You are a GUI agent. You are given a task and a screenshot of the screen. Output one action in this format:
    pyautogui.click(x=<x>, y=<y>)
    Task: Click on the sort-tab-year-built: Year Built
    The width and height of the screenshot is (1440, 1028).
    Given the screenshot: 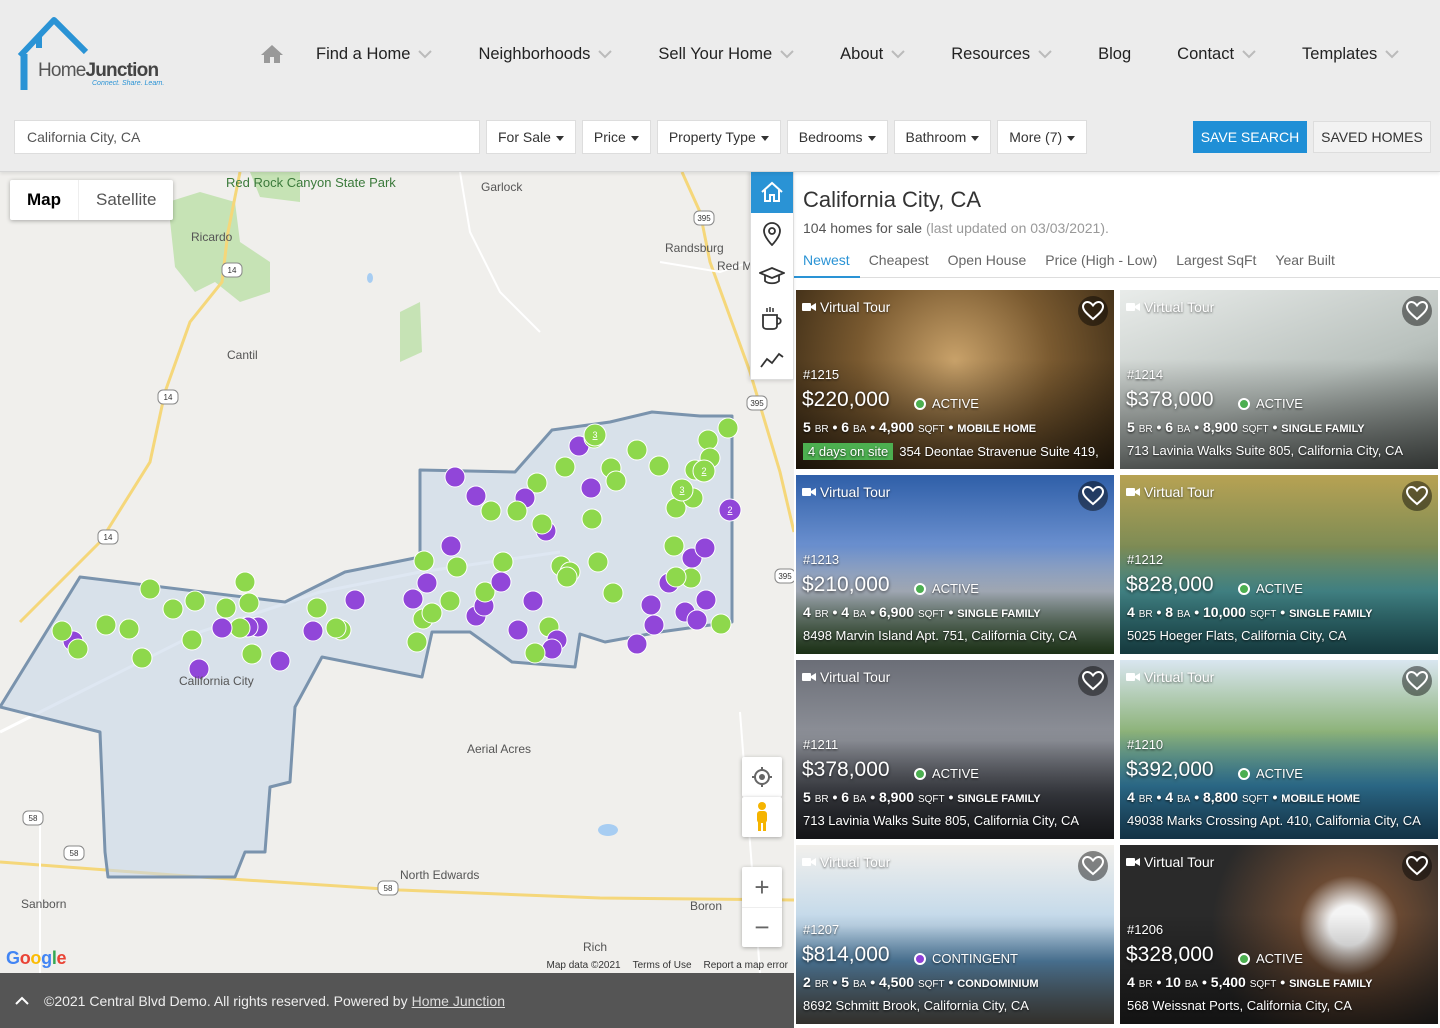 What is the action you would take?
    pyautogui.click(x=1305, y=265)
    